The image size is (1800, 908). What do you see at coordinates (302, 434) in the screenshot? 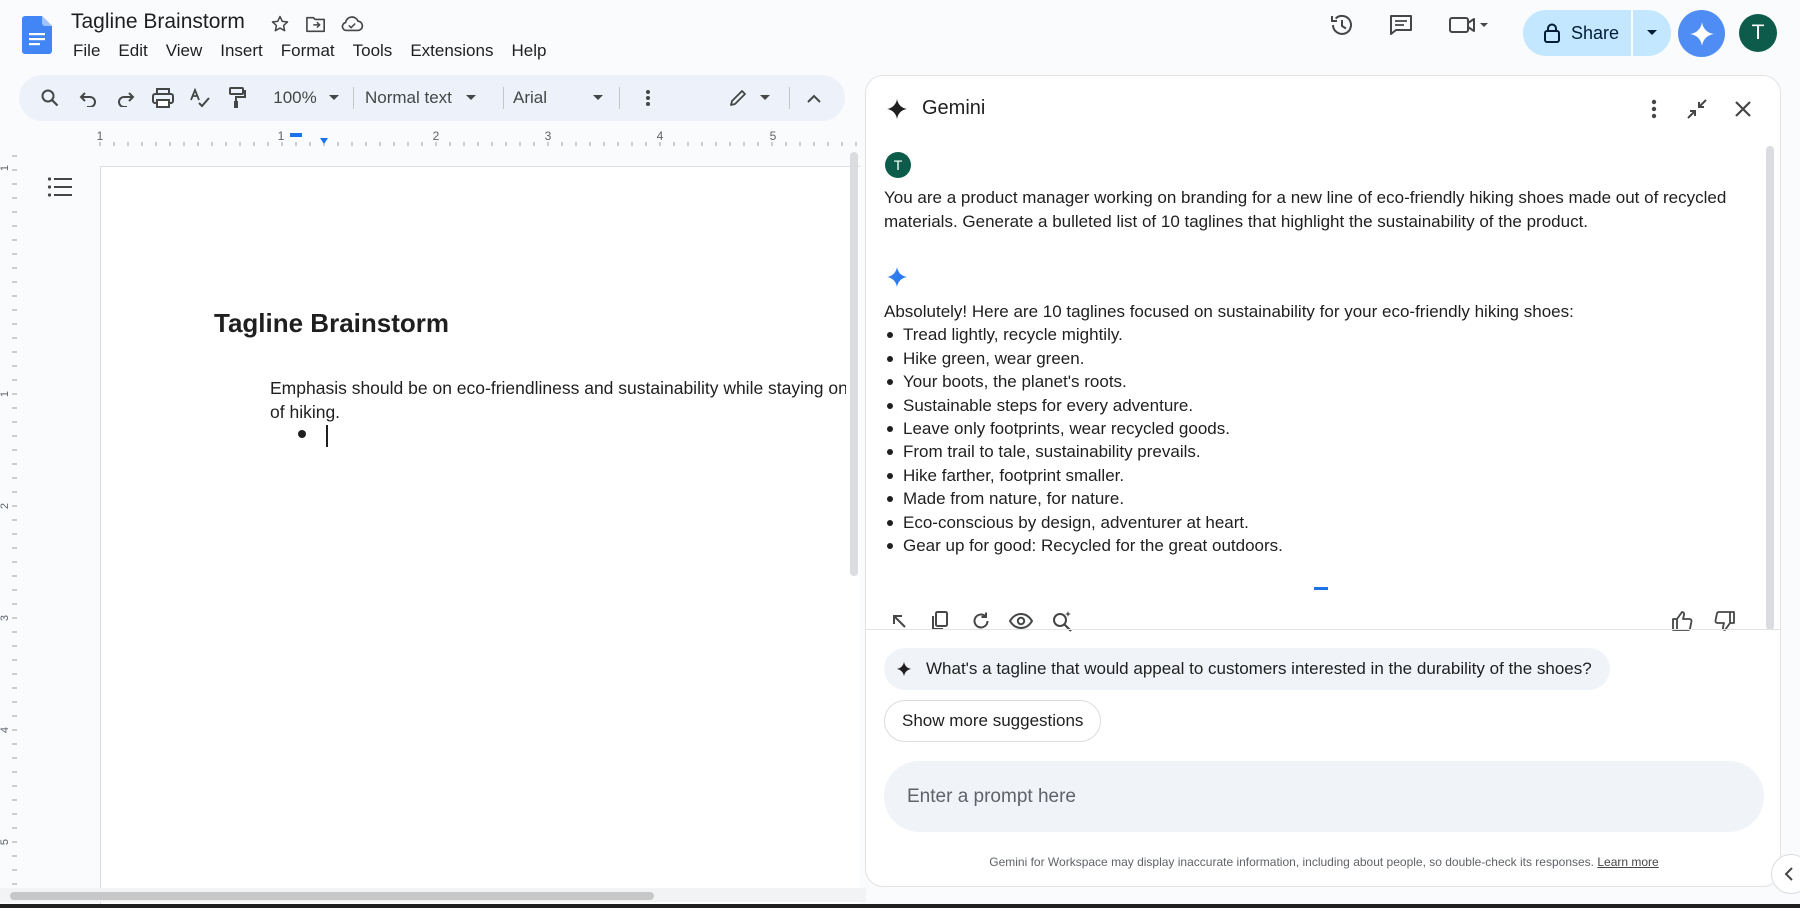
I see `bullet-point` at bounding box center [302, 434].